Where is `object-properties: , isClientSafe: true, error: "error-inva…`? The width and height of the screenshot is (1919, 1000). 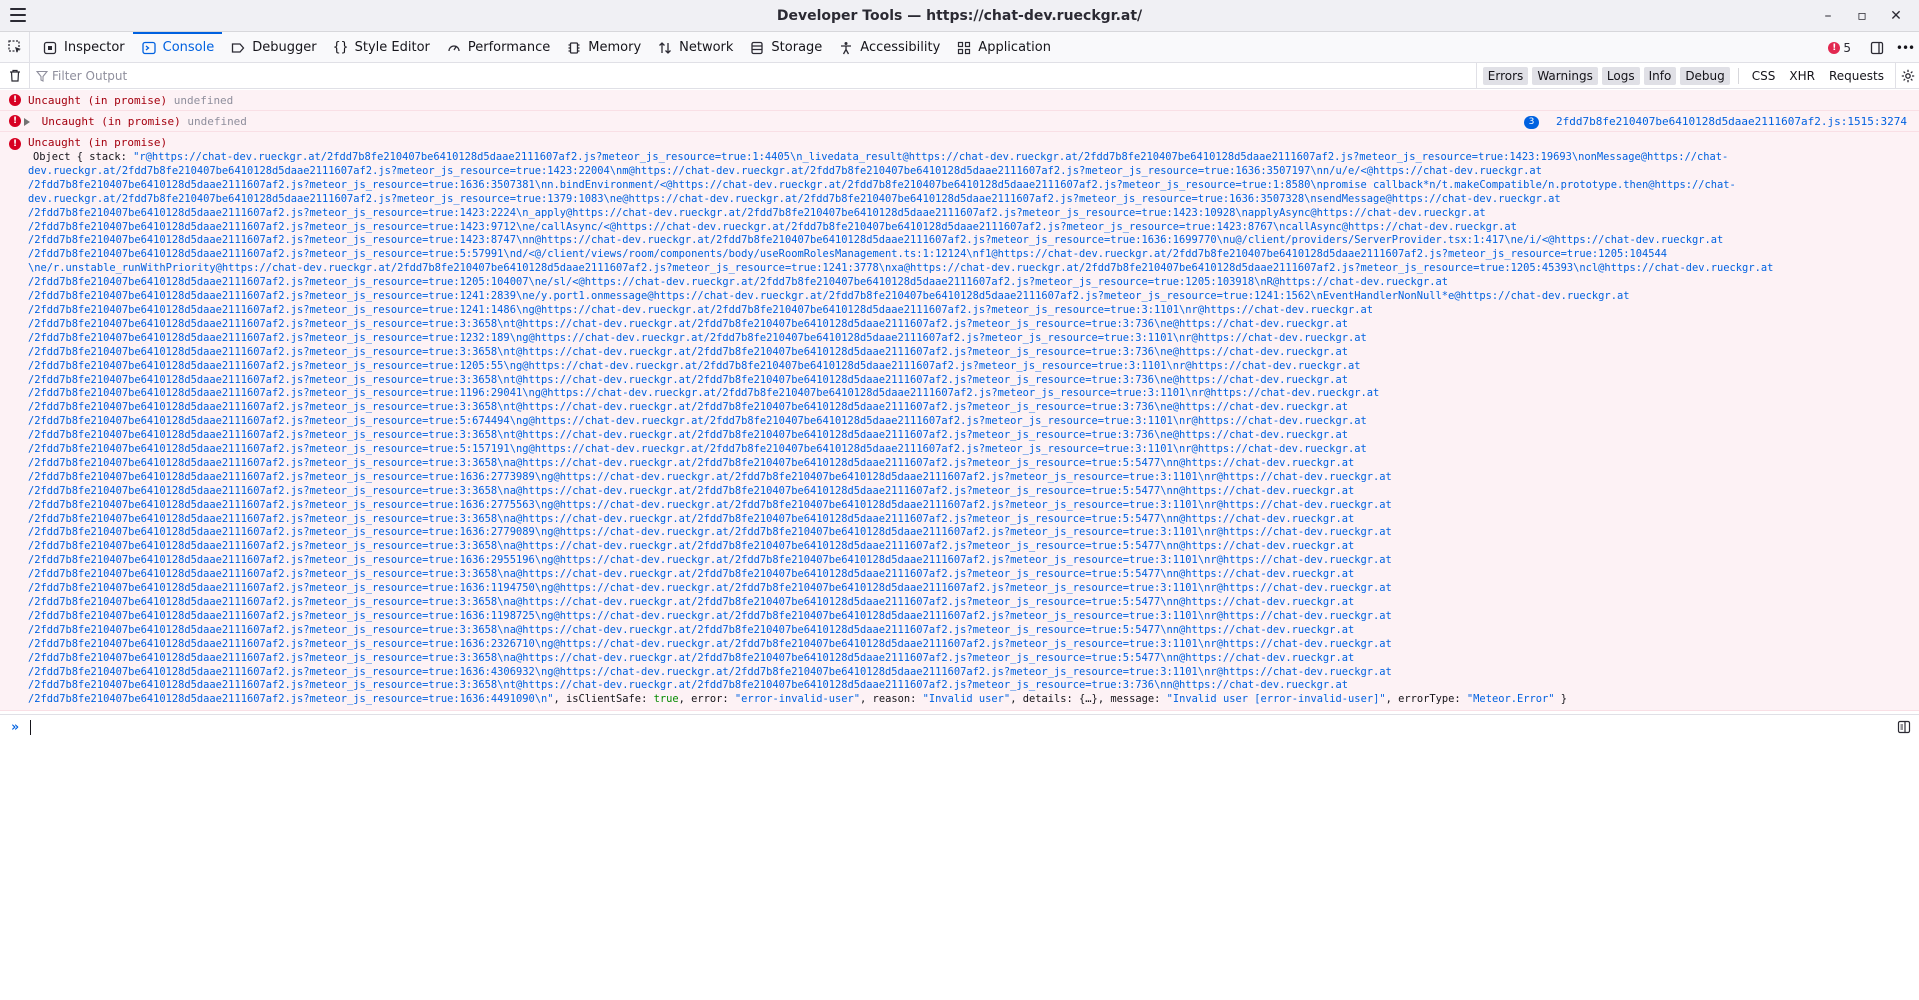 object-properties: , isClientSafe: true, error: "error-inva… is located at coordinates (1060, 699).